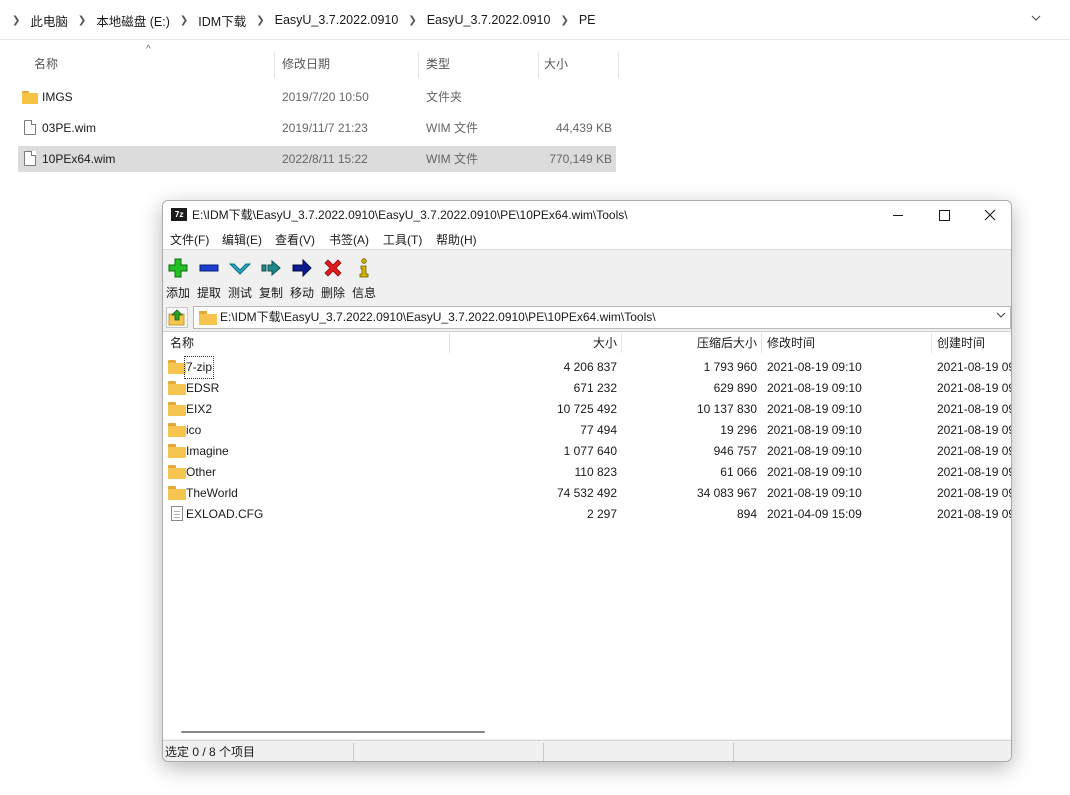  Describe the element at coordinates (452, 159) in the screenshot. I see `file-type: WIM 文件` at that location.